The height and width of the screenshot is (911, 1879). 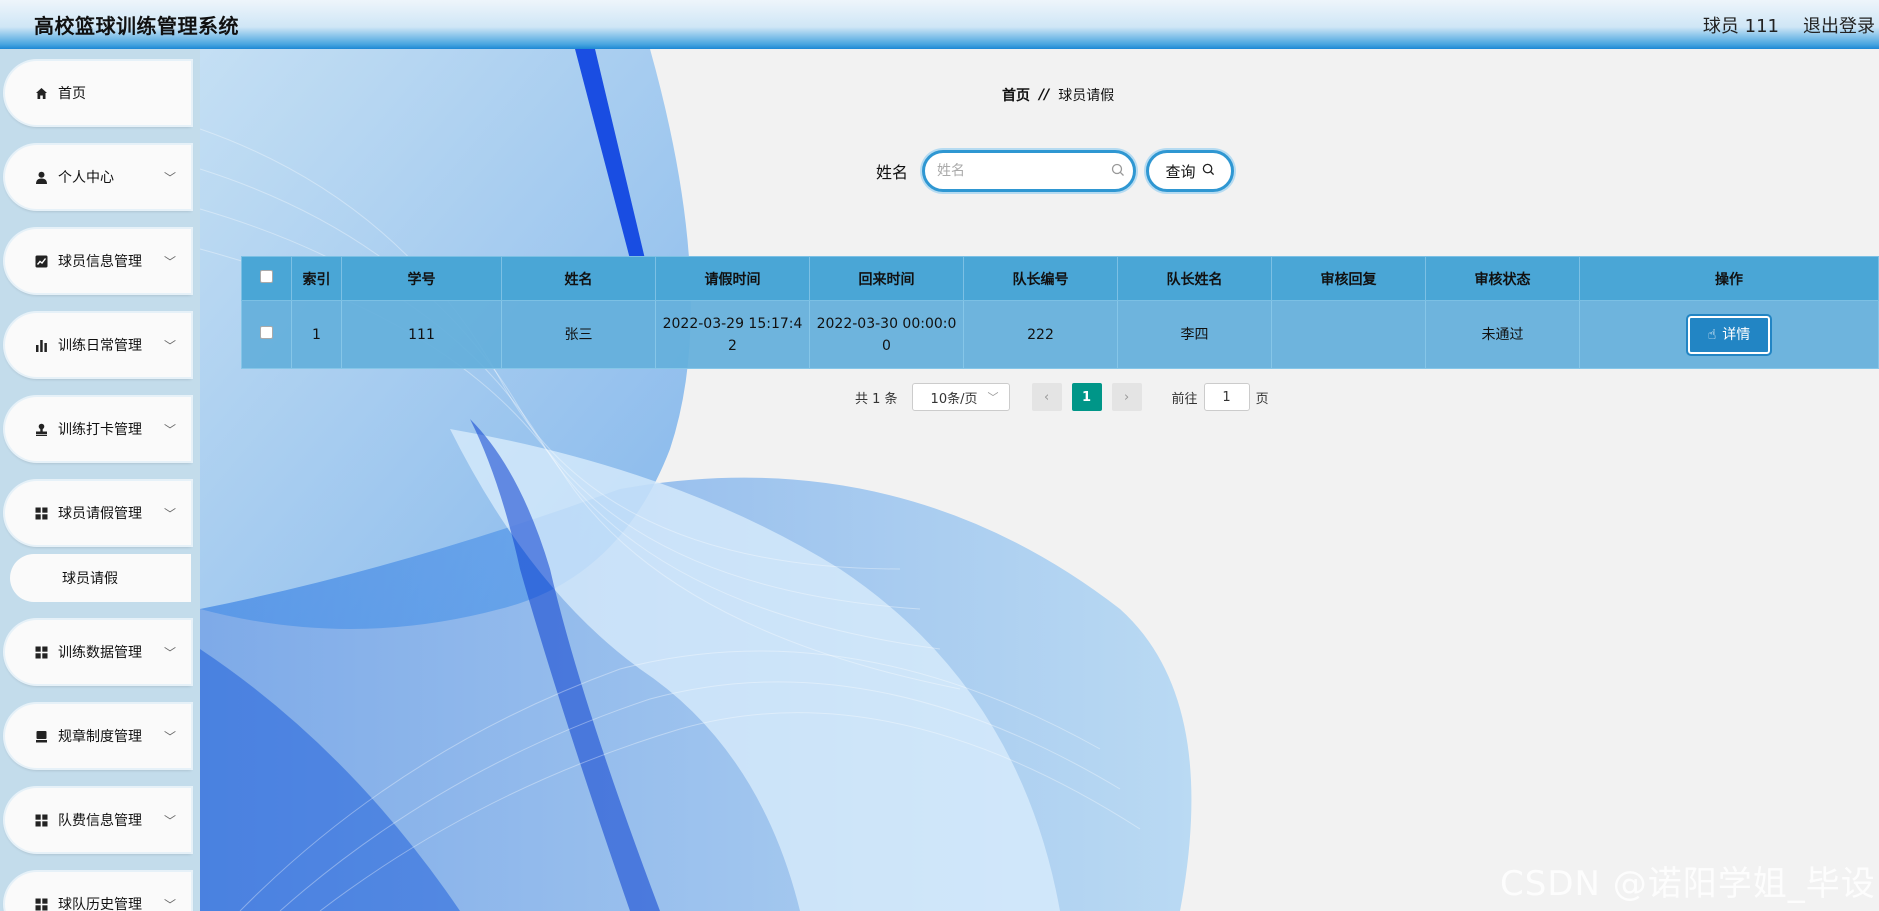 I want to click on prev-page-button: ‹, so click(x=1046, y=397).